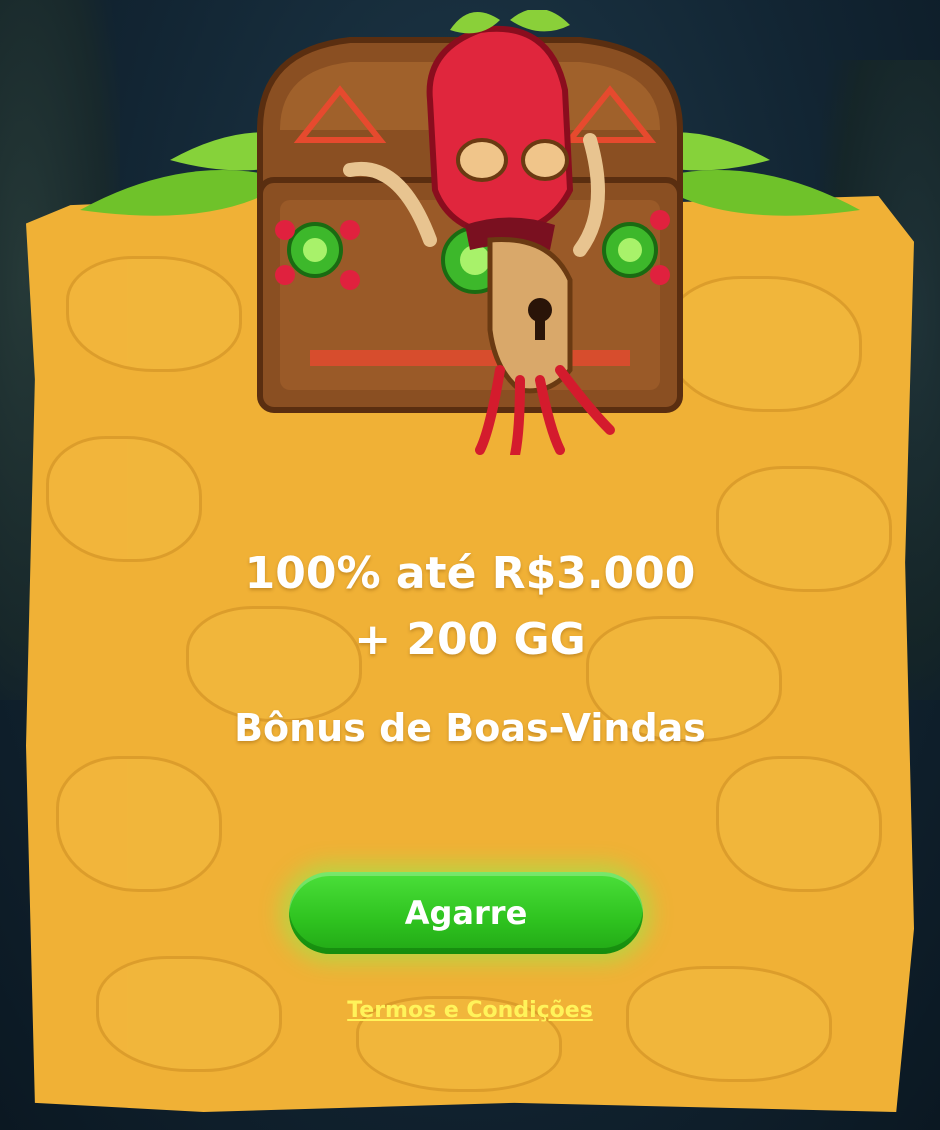  I want to click on offer-headline-line1: 100% até R$3.000, so click(470, 573).